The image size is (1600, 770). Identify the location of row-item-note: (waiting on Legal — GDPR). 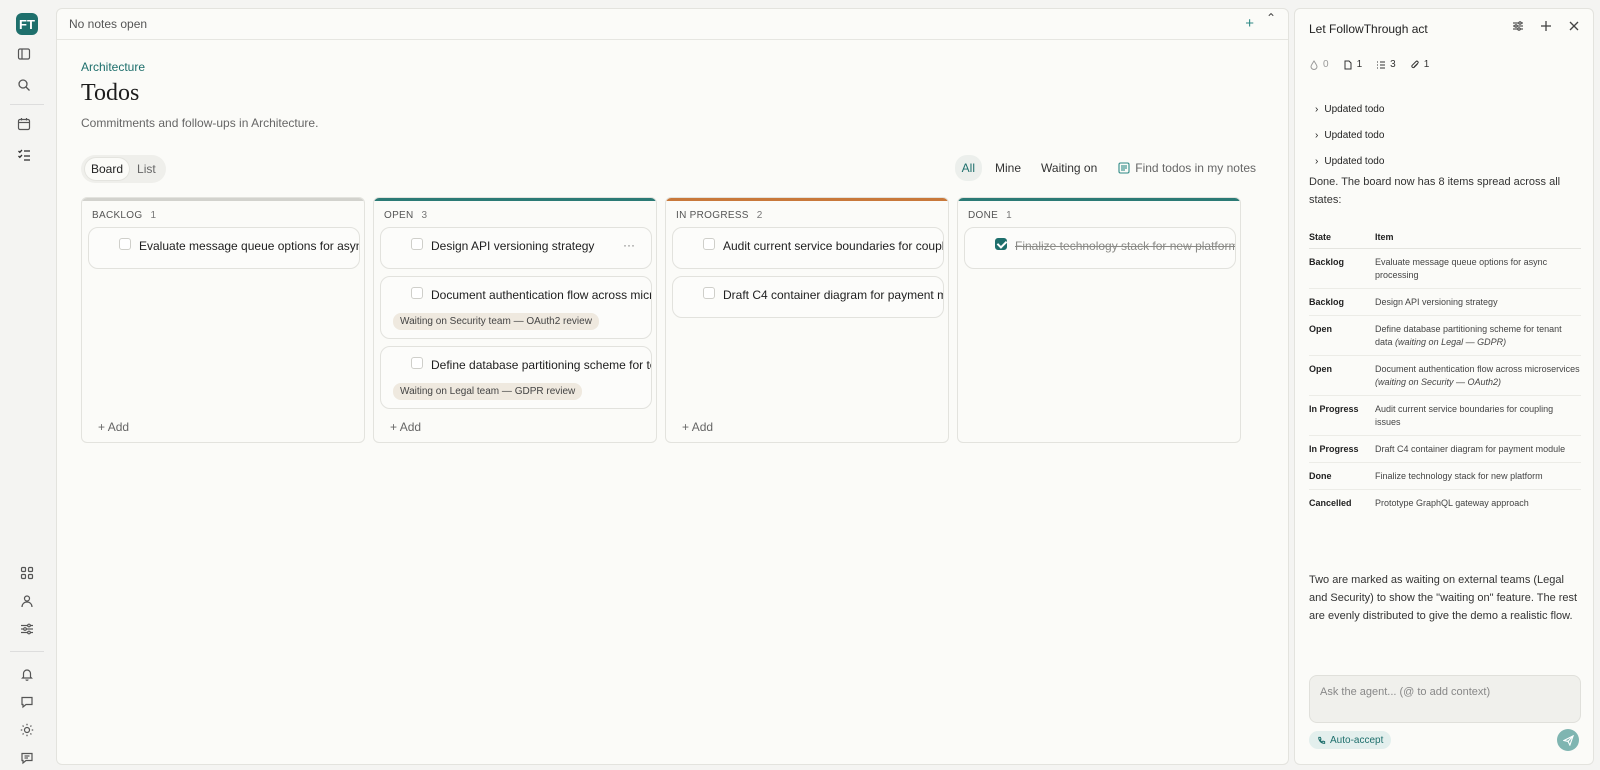
(1451, 341).